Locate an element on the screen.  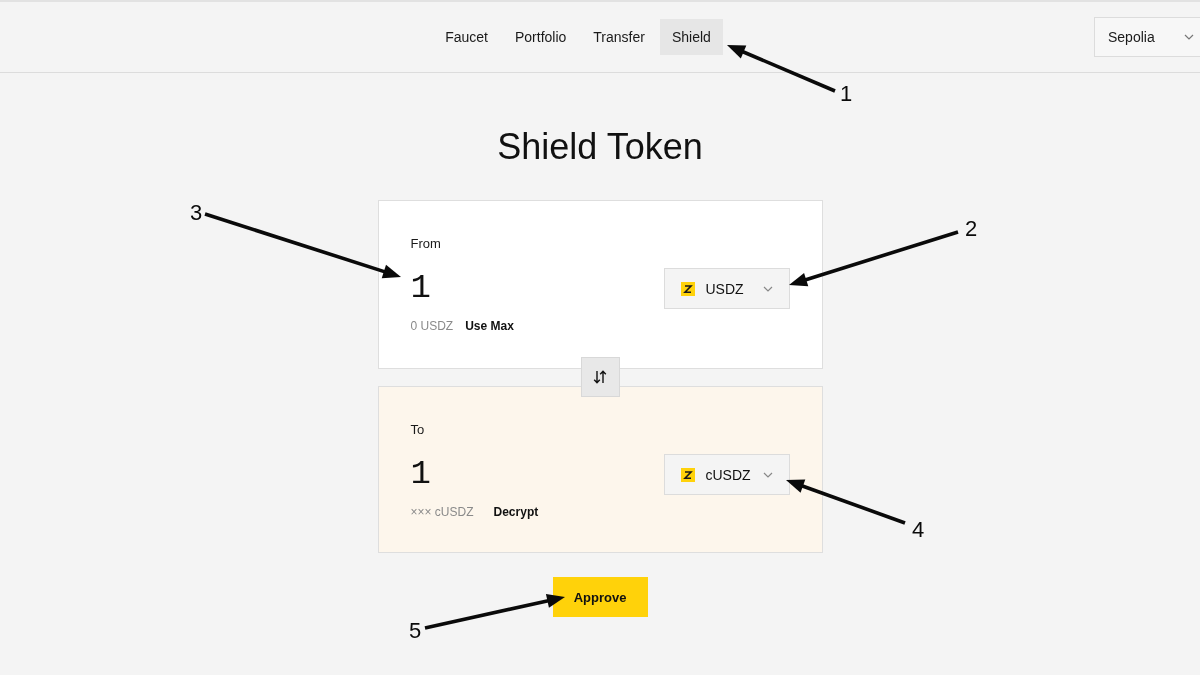
balance-action-link: Decrypt is located at coordinates (516, 512).